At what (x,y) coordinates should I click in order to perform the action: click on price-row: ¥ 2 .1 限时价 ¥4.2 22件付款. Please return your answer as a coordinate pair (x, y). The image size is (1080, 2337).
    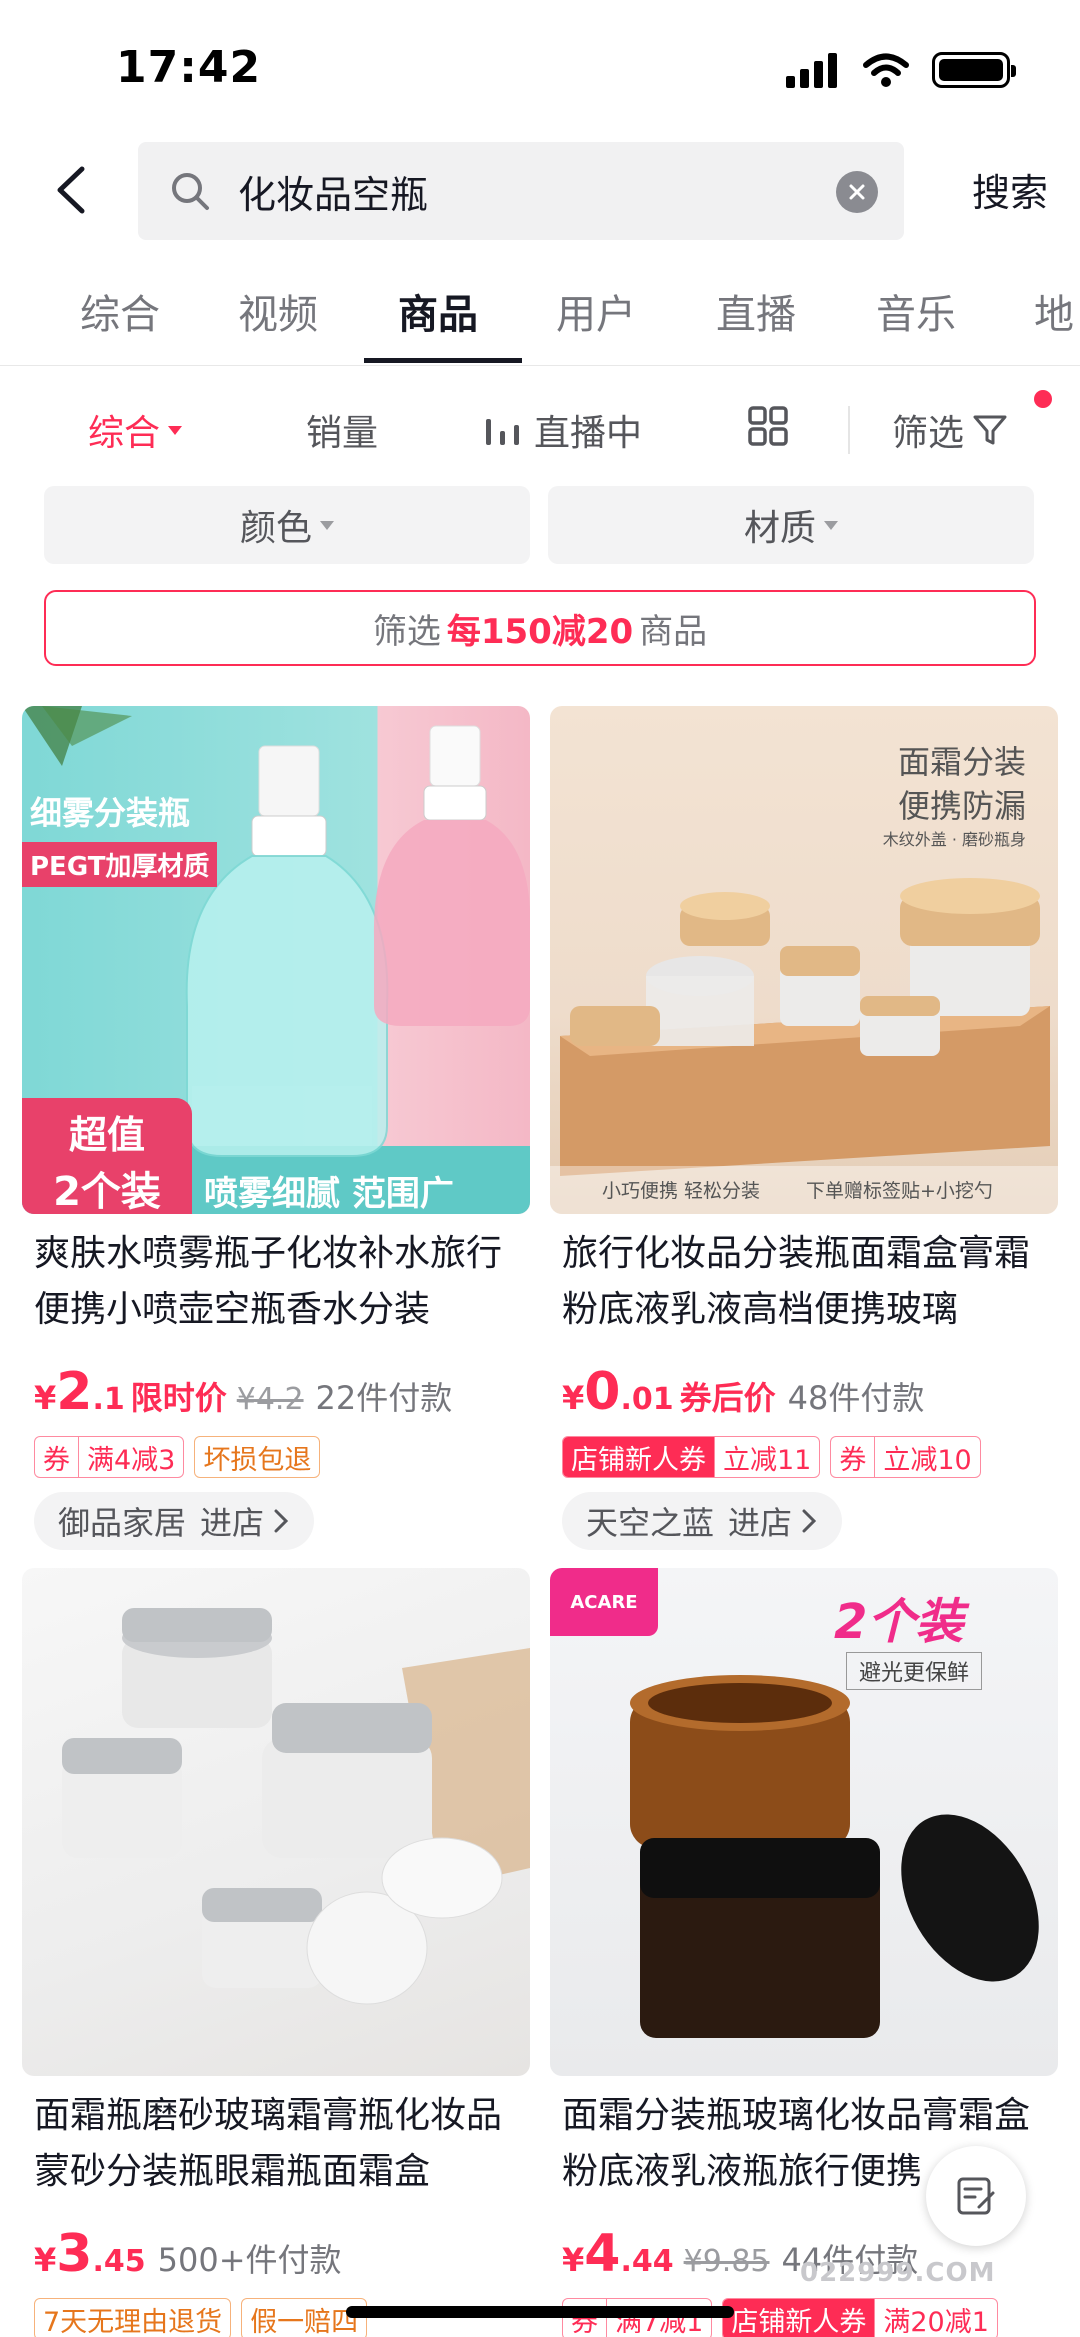
    Looking at the image, I should click on (278, 1392).